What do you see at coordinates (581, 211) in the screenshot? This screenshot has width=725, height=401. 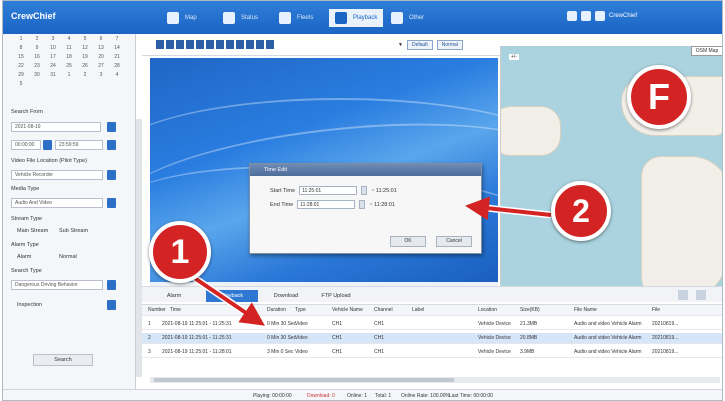 I see `callout-two: 2` at bounding box center [581, 211].